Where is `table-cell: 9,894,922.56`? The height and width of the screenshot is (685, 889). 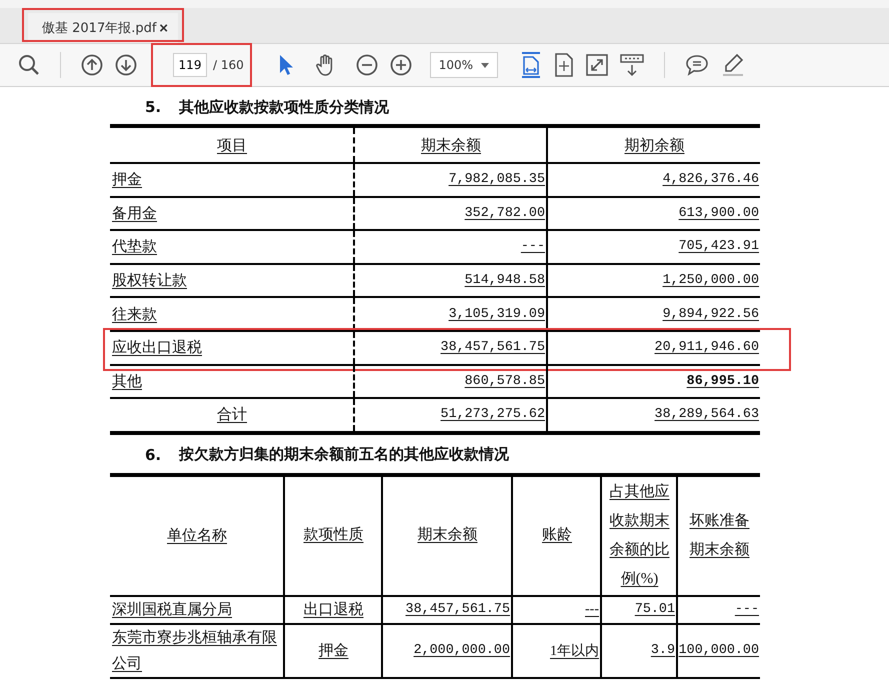
table-cell: 9,894,922.56 is located at coordinates (710, 314).